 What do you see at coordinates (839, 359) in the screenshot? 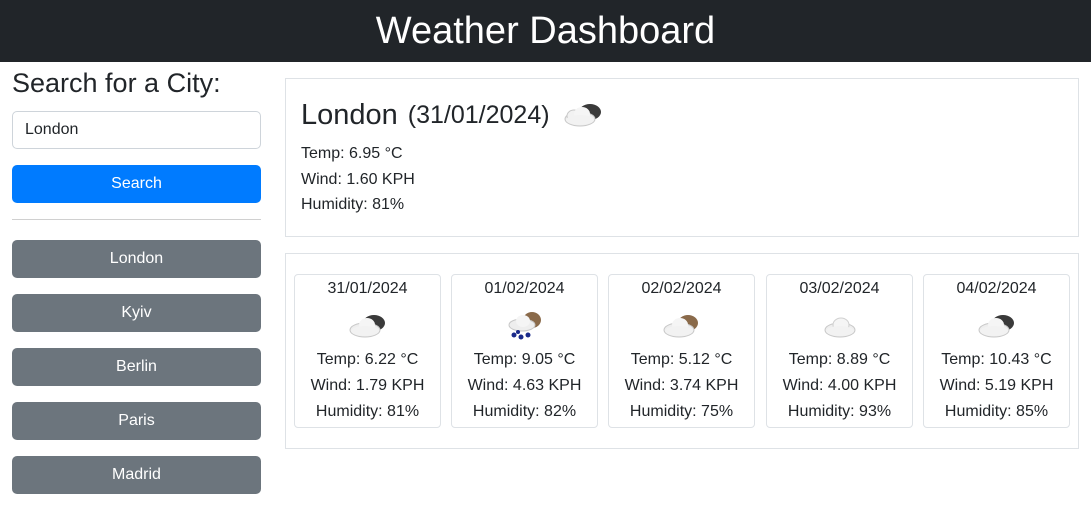
I see `forecast-temp: Temp: 8.89 °C` at bounding box center [839, 359].